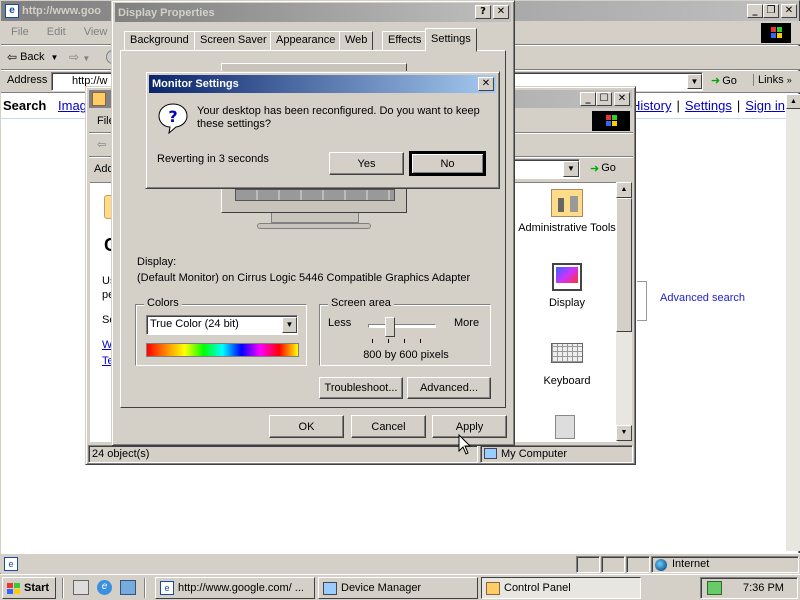 The height and width of the screenshot is (600, 800). Describe the element at coordinates (763, 588) in the screenshot. I see `clock: 7:36 PM` at that location.